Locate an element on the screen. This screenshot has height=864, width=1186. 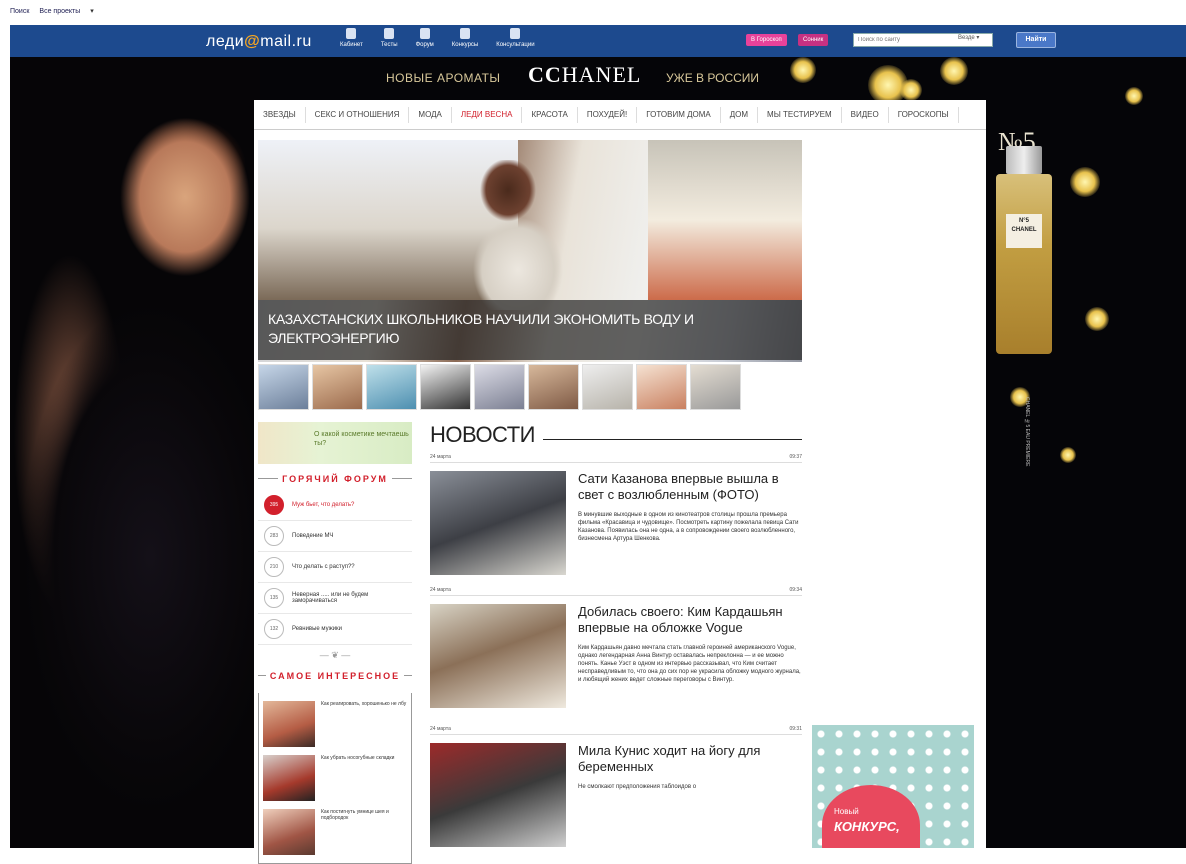
tab-horoscopes: ГОРОСКОПЫ is located at coordinates (924, 114).